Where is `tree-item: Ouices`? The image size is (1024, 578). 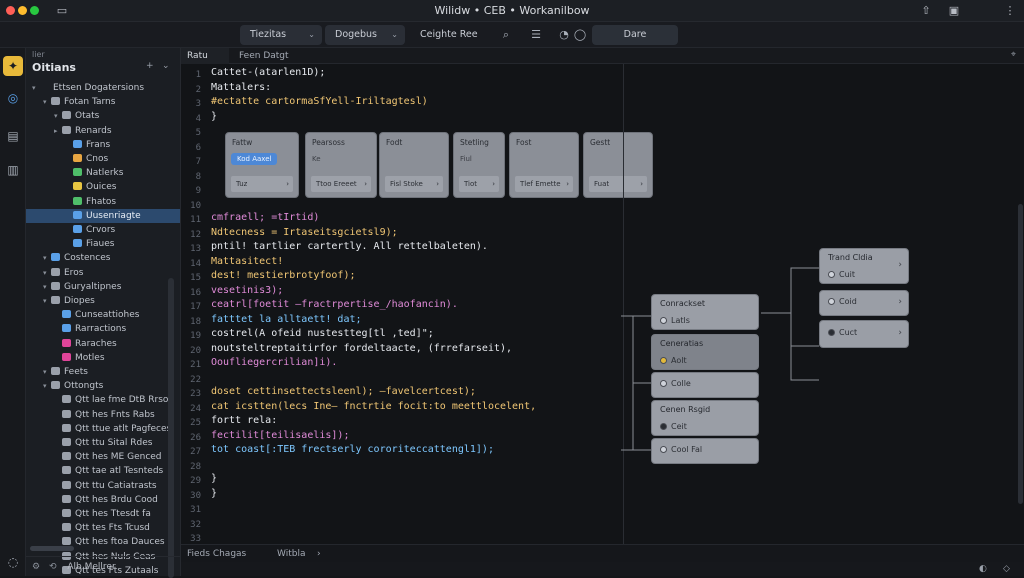 tree-item: Ouices is located at coordinates (103, 187).